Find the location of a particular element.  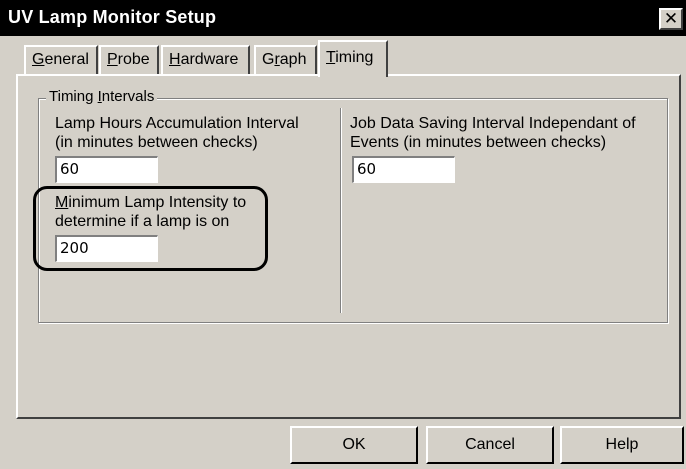

lamp-hours-label-line2: (in minutes between checks) is located at coordinates (156, 142).